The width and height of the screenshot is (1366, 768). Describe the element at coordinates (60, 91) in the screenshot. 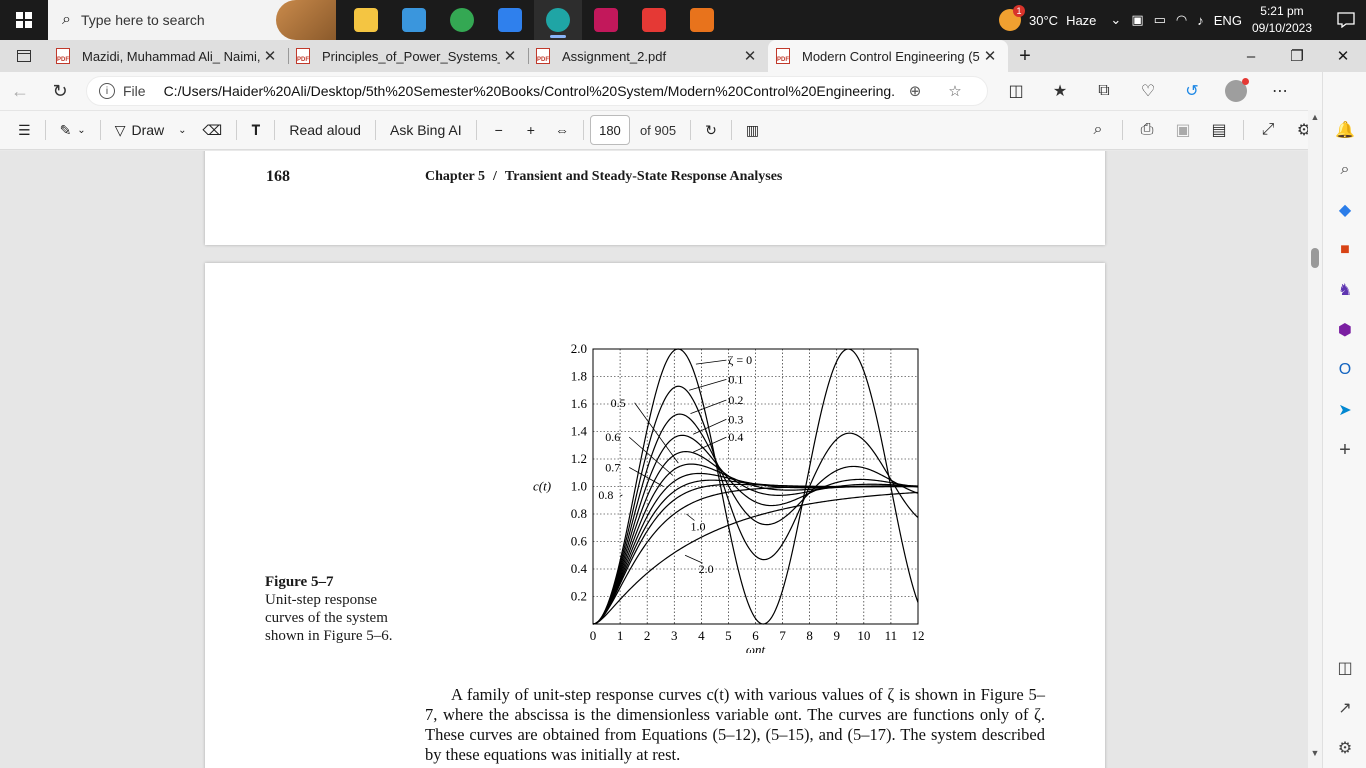

I see `refresh-button: ↻` at that location.